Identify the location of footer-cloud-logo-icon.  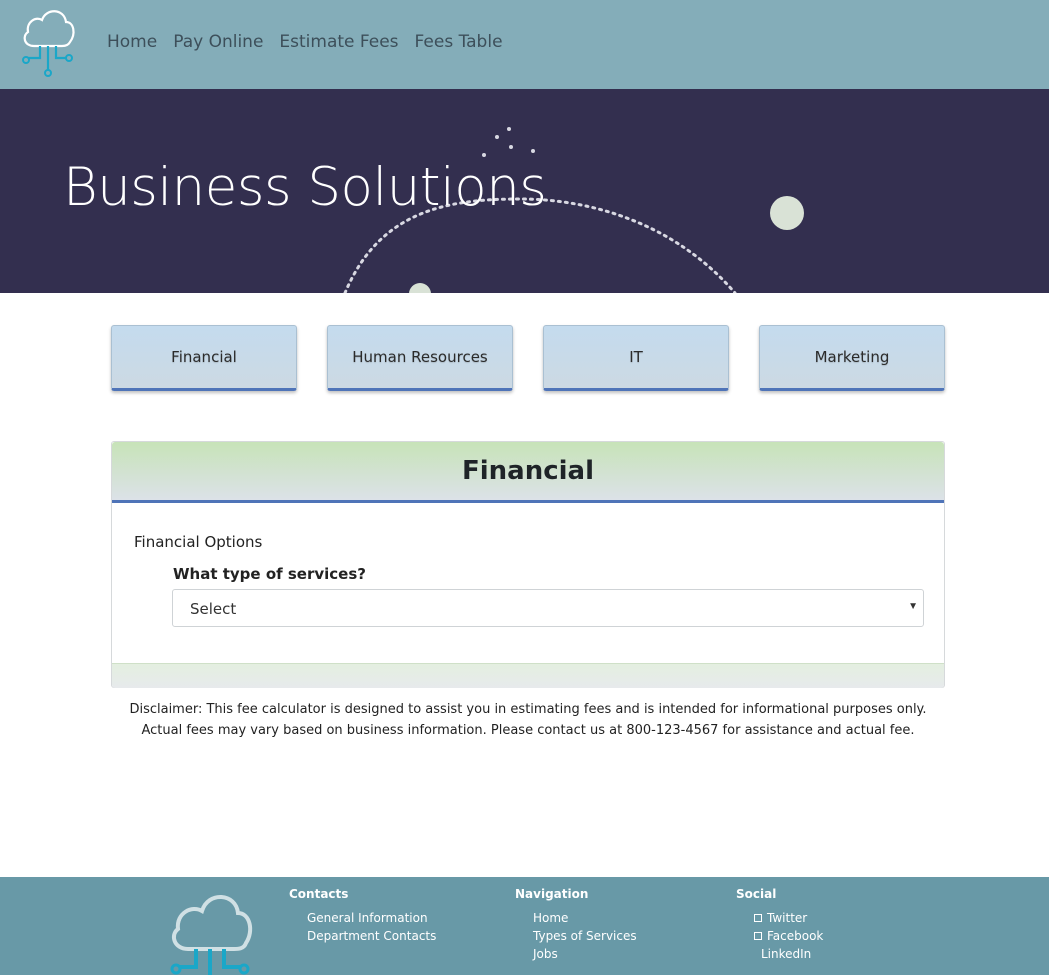
(211, 935).